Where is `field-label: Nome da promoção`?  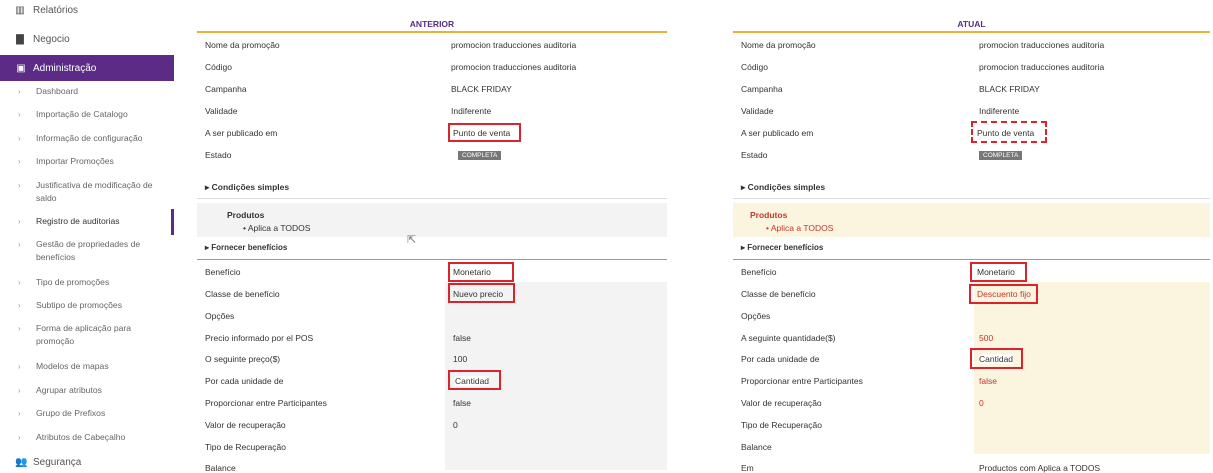
field-label: Nome da promoção is located at coordinates (778, 45).